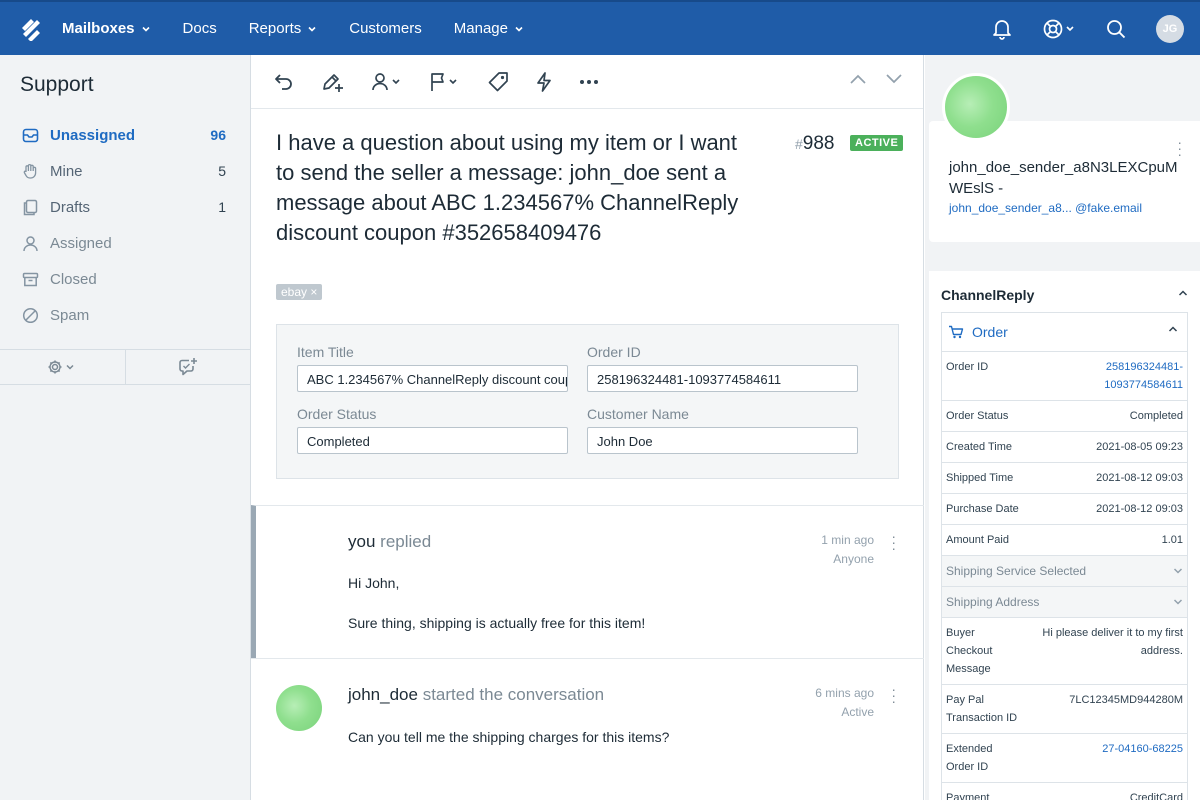  Describe the element at coordinates (476, 695) in the screenshot. I see `thread-author: john_doe started the conversation` at that location.